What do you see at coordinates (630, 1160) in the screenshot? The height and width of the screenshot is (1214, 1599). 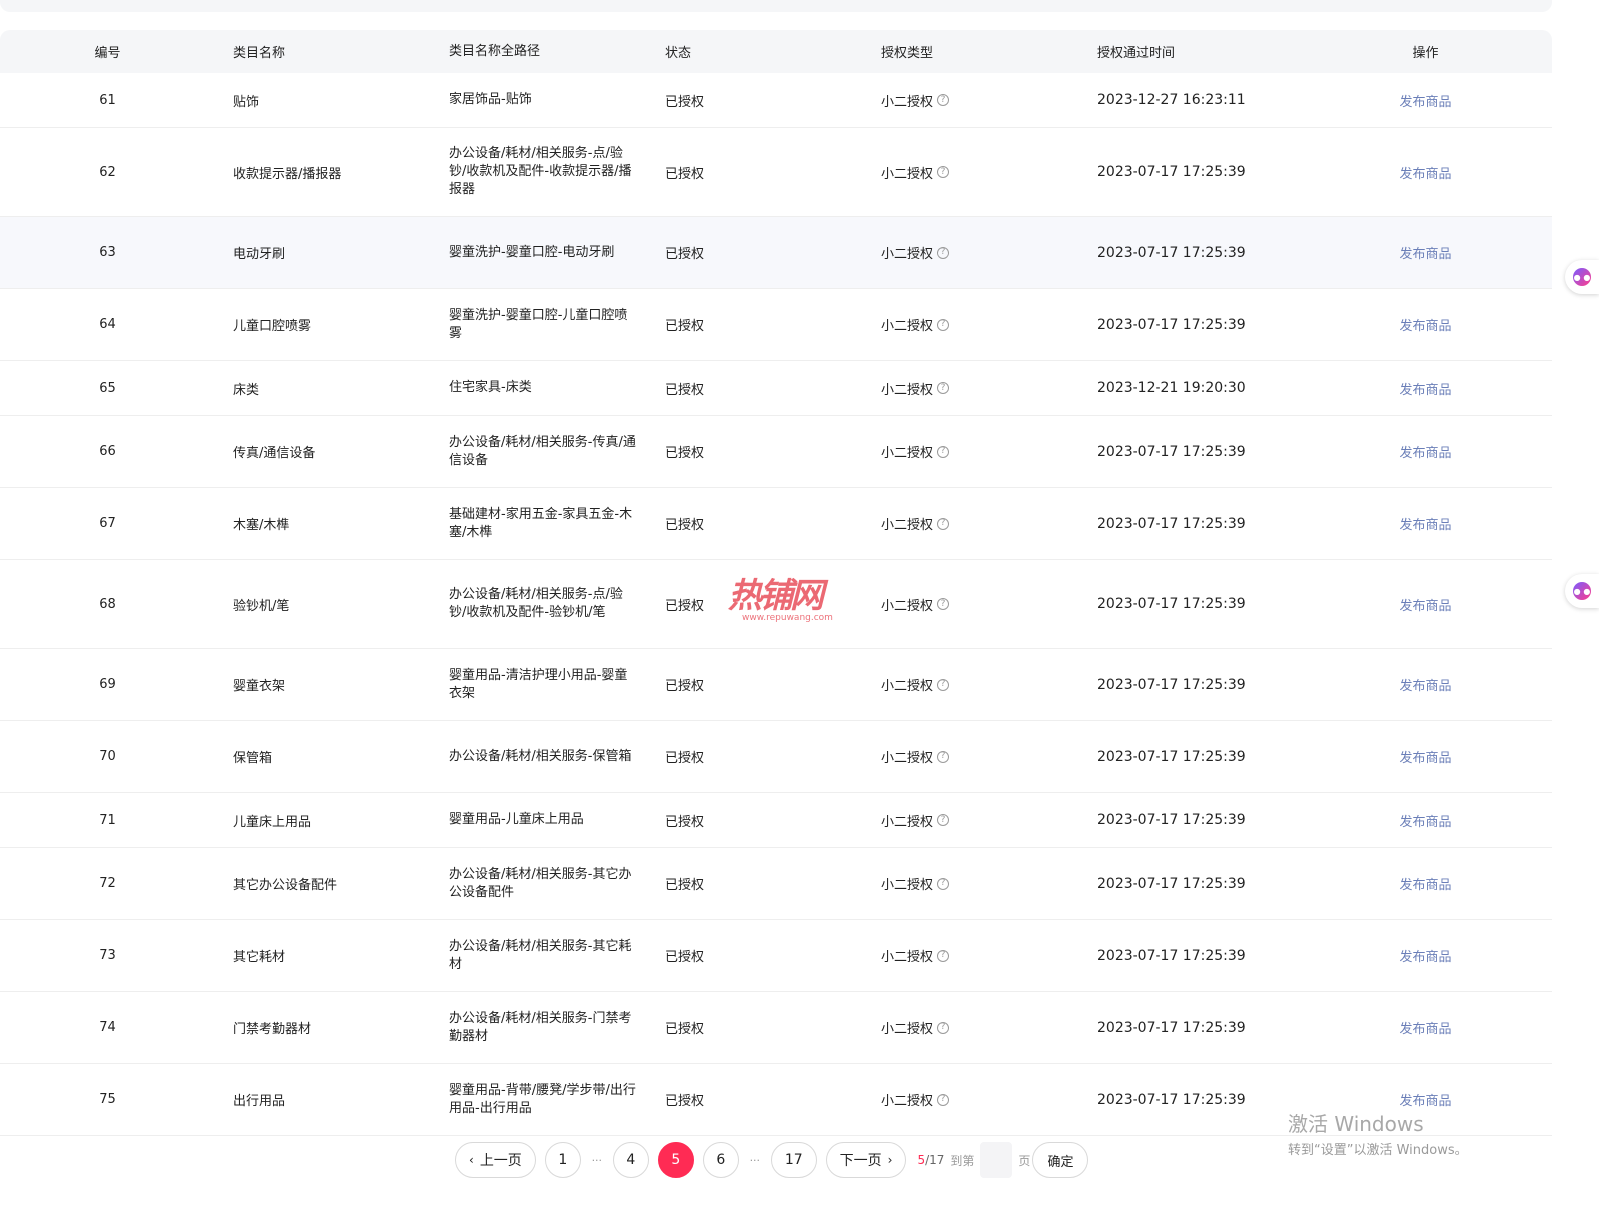 I see `page-4-button: 4` at bounding box center [630, 1160].